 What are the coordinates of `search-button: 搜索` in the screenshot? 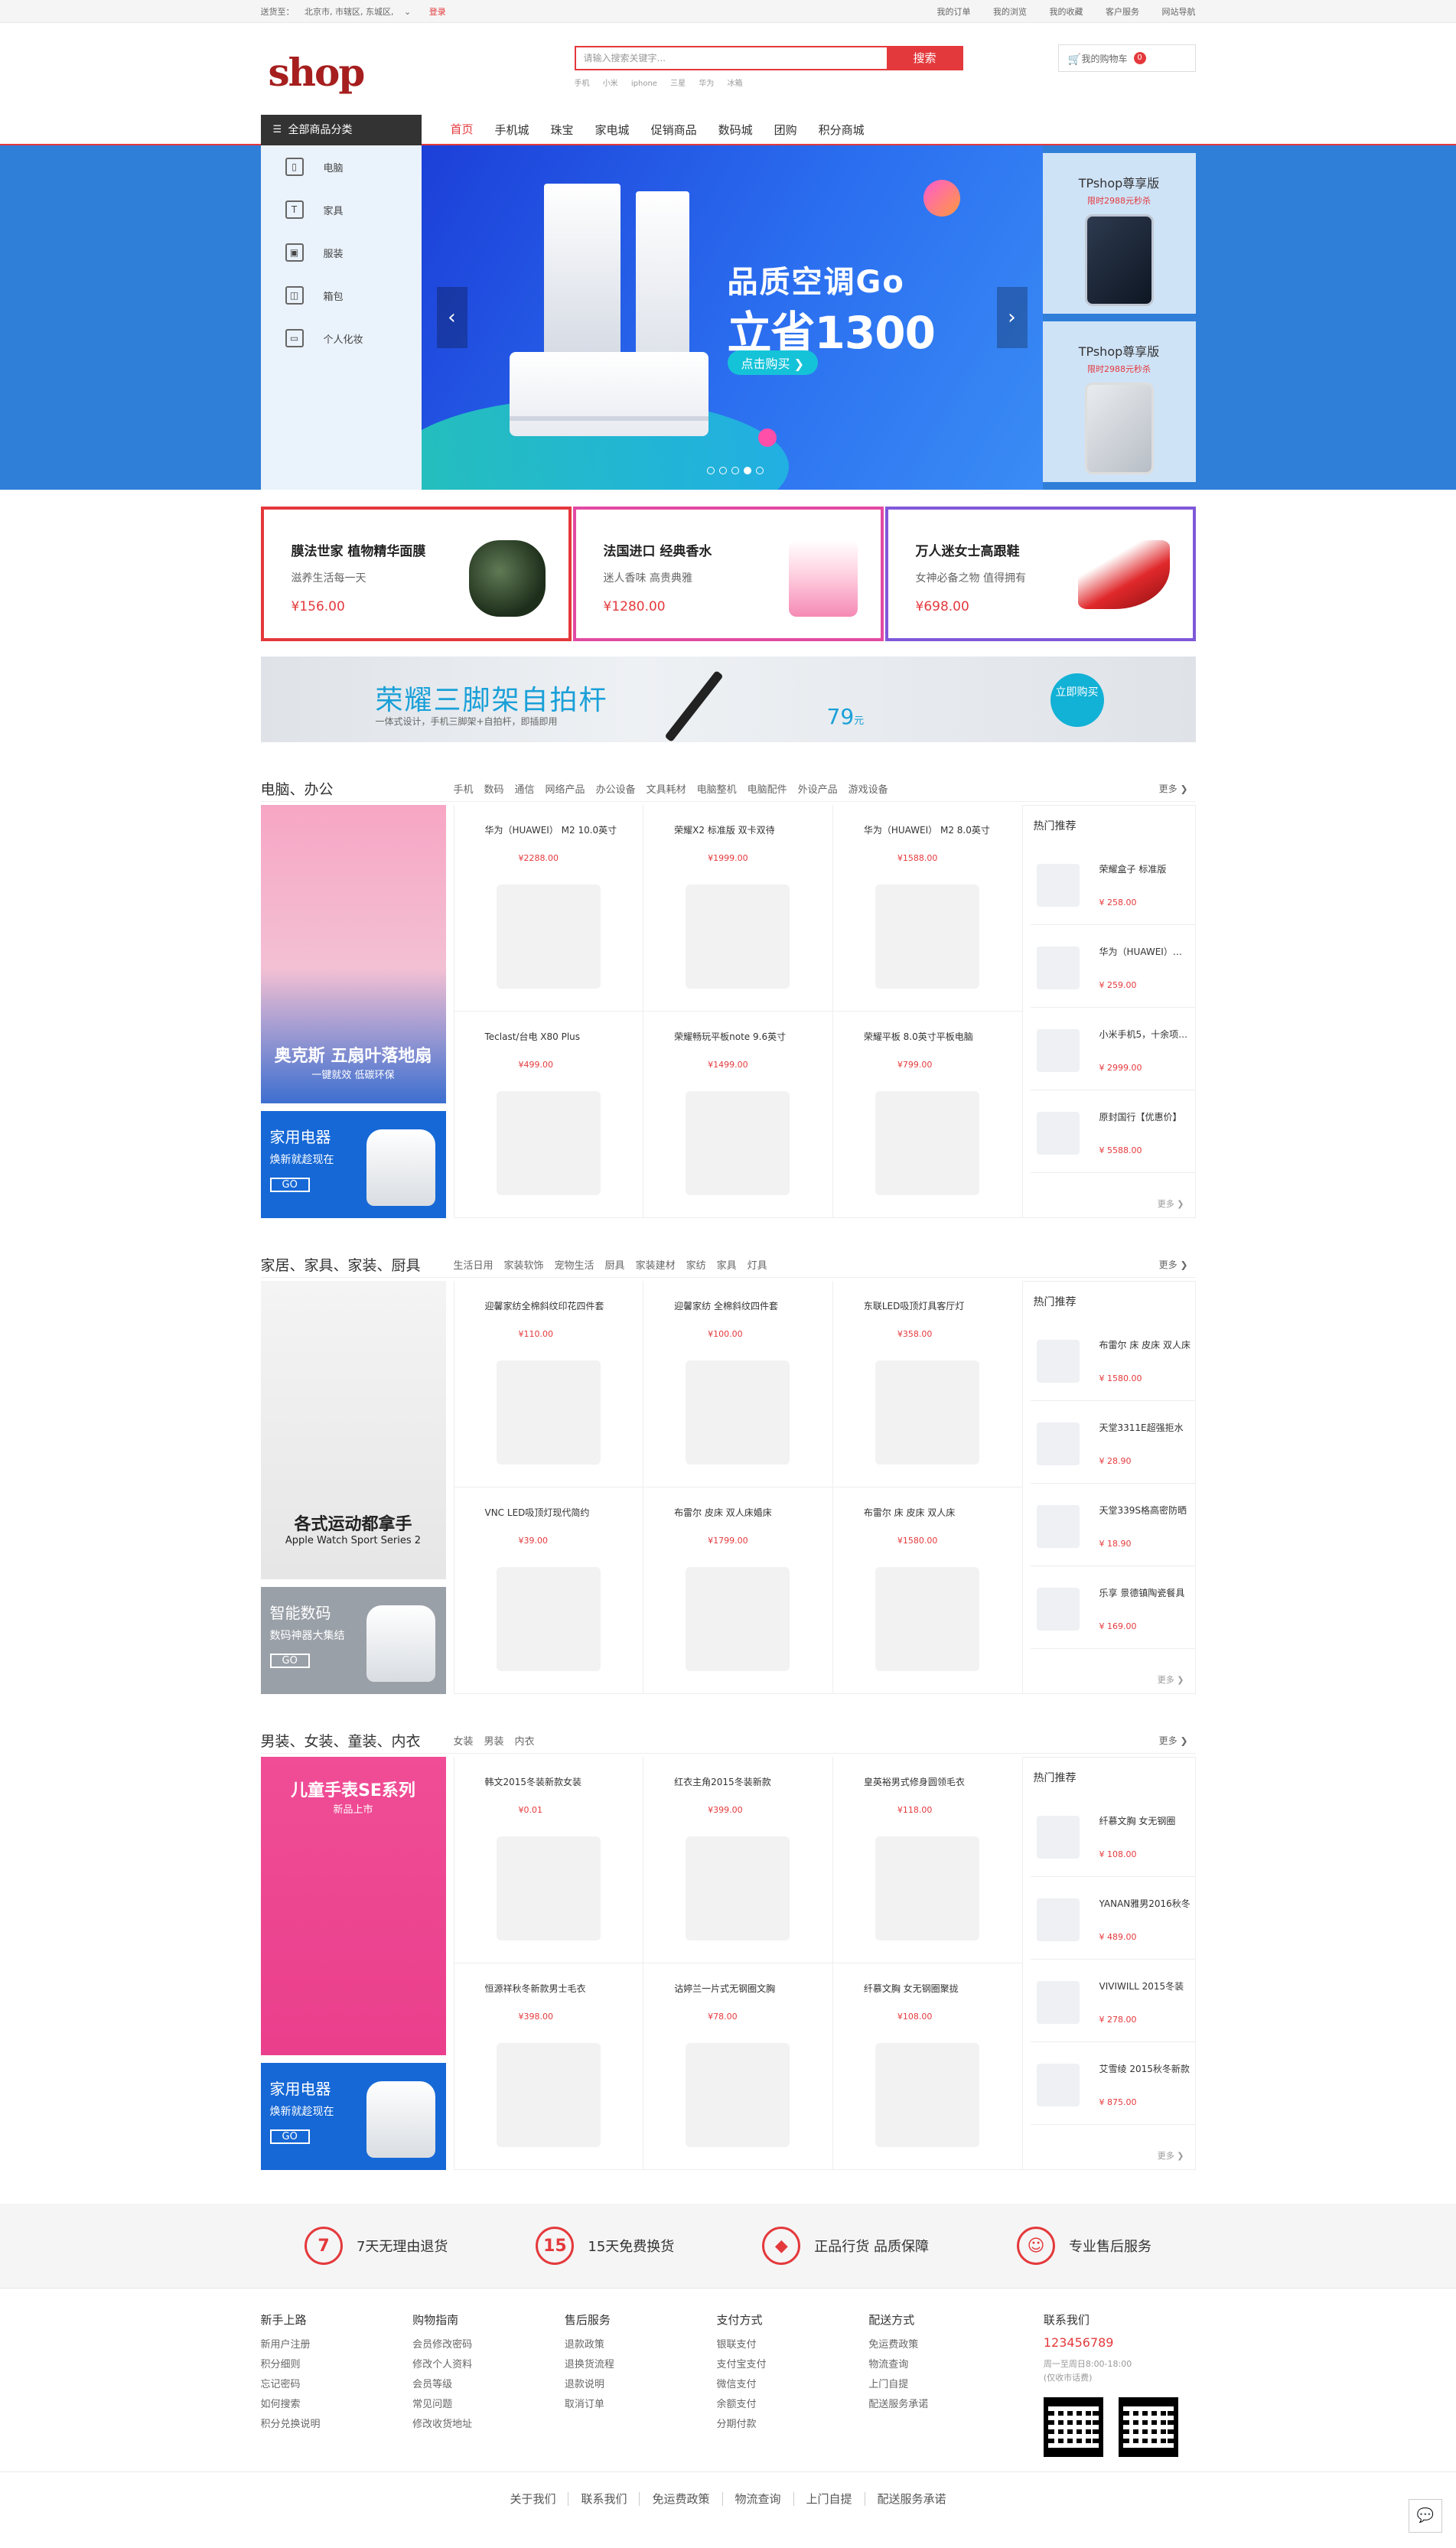 It's located at (924, 58).